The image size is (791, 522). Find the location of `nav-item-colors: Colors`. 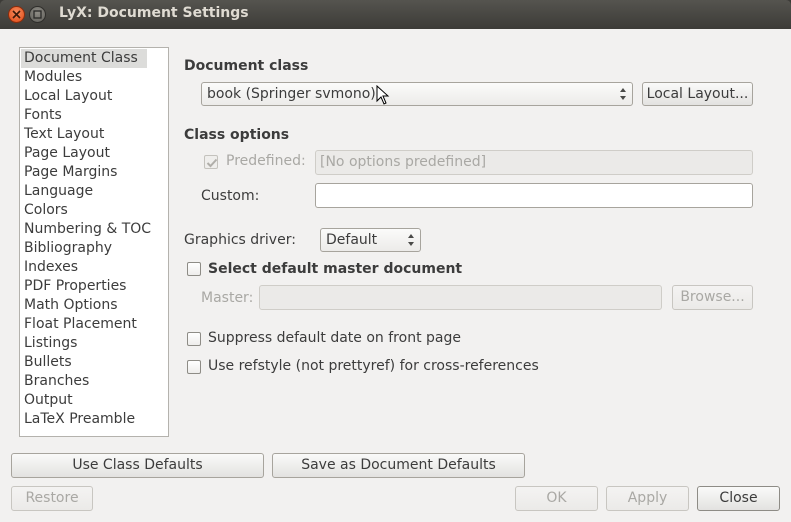

nav-item-colors: Colors is located at coordinates (44, 210).